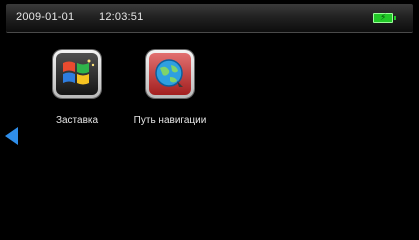  I want to click on screensaver-label: Заставка, so click(77, 120).